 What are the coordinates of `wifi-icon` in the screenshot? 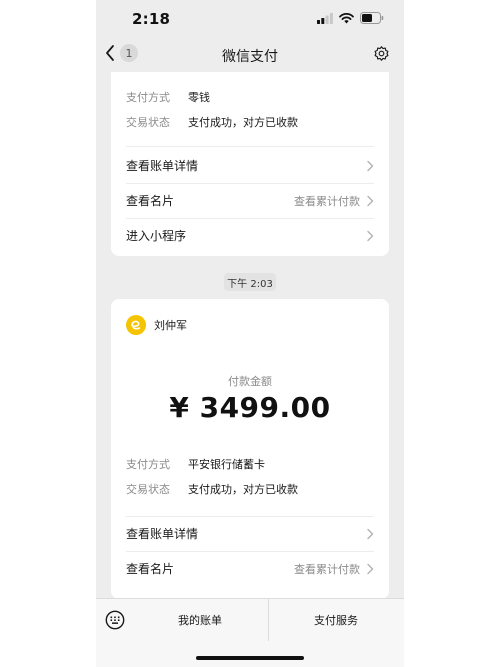 It's located at (346, 17).